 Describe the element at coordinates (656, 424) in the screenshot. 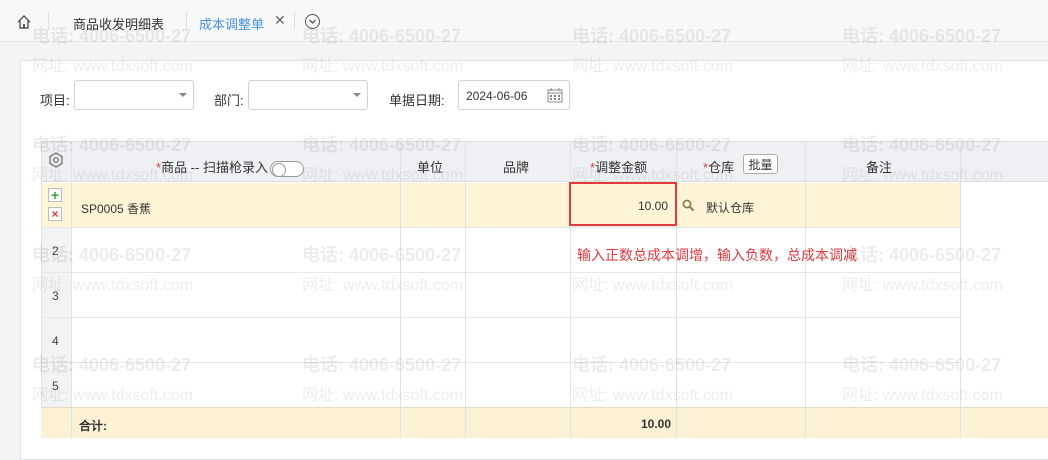

I see `total-amount: 10.00` at that location.